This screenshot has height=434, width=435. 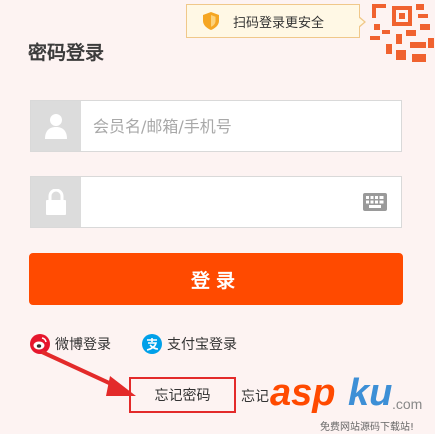 I want to click on watermark-logo: asp ku .com 免费网站源码下载站!, so click(x=352, y=403).